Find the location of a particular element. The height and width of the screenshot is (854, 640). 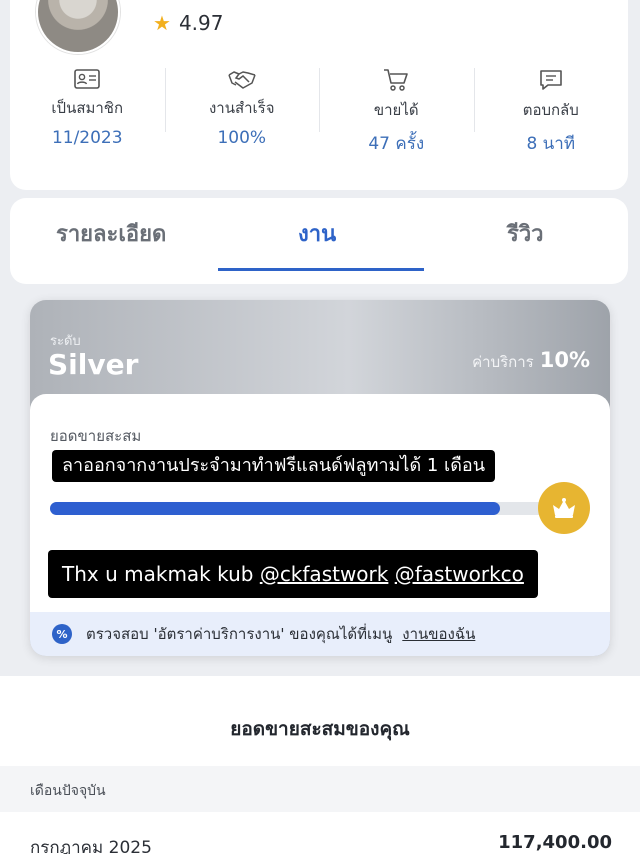

stat-response-time: ตอบกลับ 8 นาที is located at coordinates (551, 111).